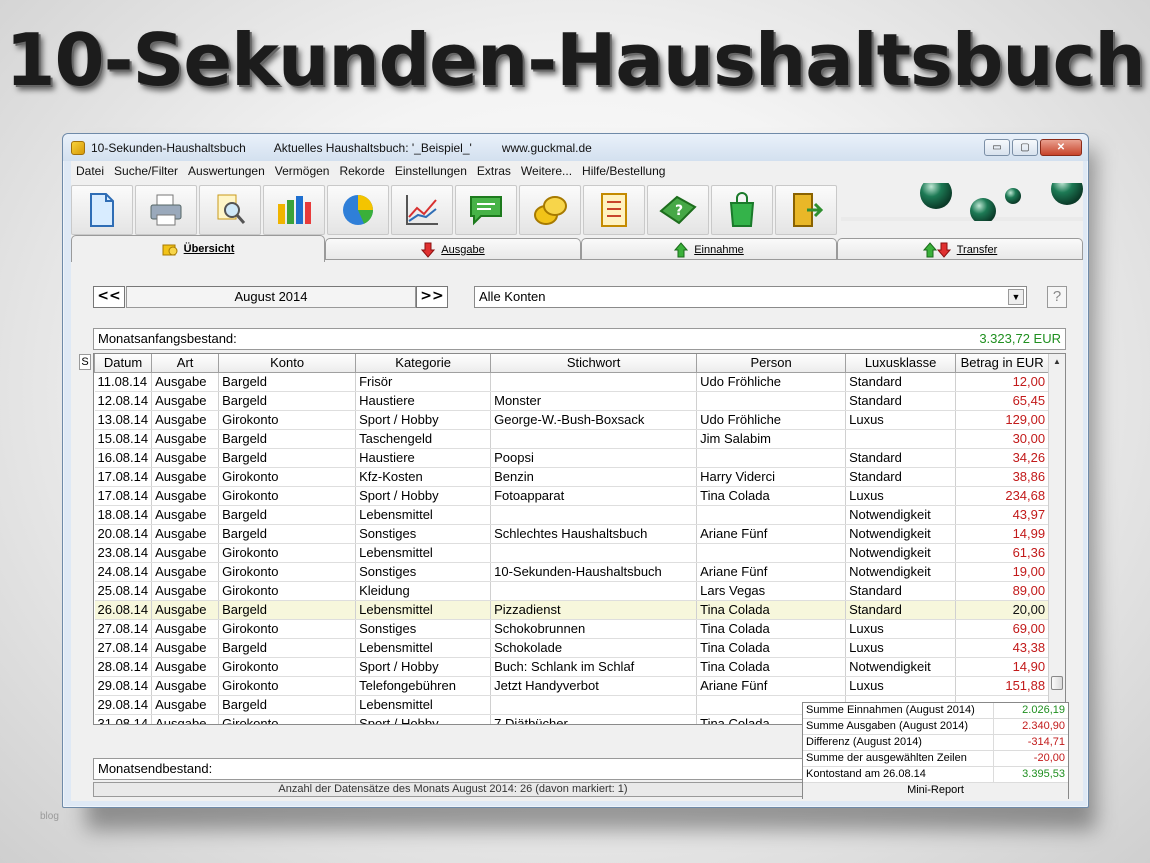 Image resolution: width=1150 pixels, height=863 pixels. Describe the element at coordinates (185, 363) in the screenshot. I see `column-header-art: Art` at that location.